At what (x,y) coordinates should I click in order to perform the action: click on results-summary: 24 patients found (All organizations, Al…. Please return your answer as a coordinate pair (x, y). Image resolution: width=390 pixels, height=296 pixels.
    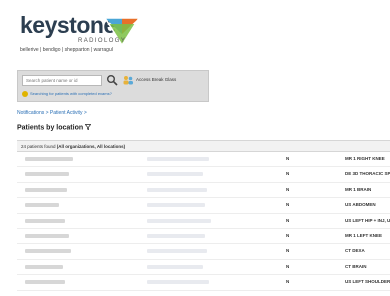
    Looking at the image, I should click on (73, 146).